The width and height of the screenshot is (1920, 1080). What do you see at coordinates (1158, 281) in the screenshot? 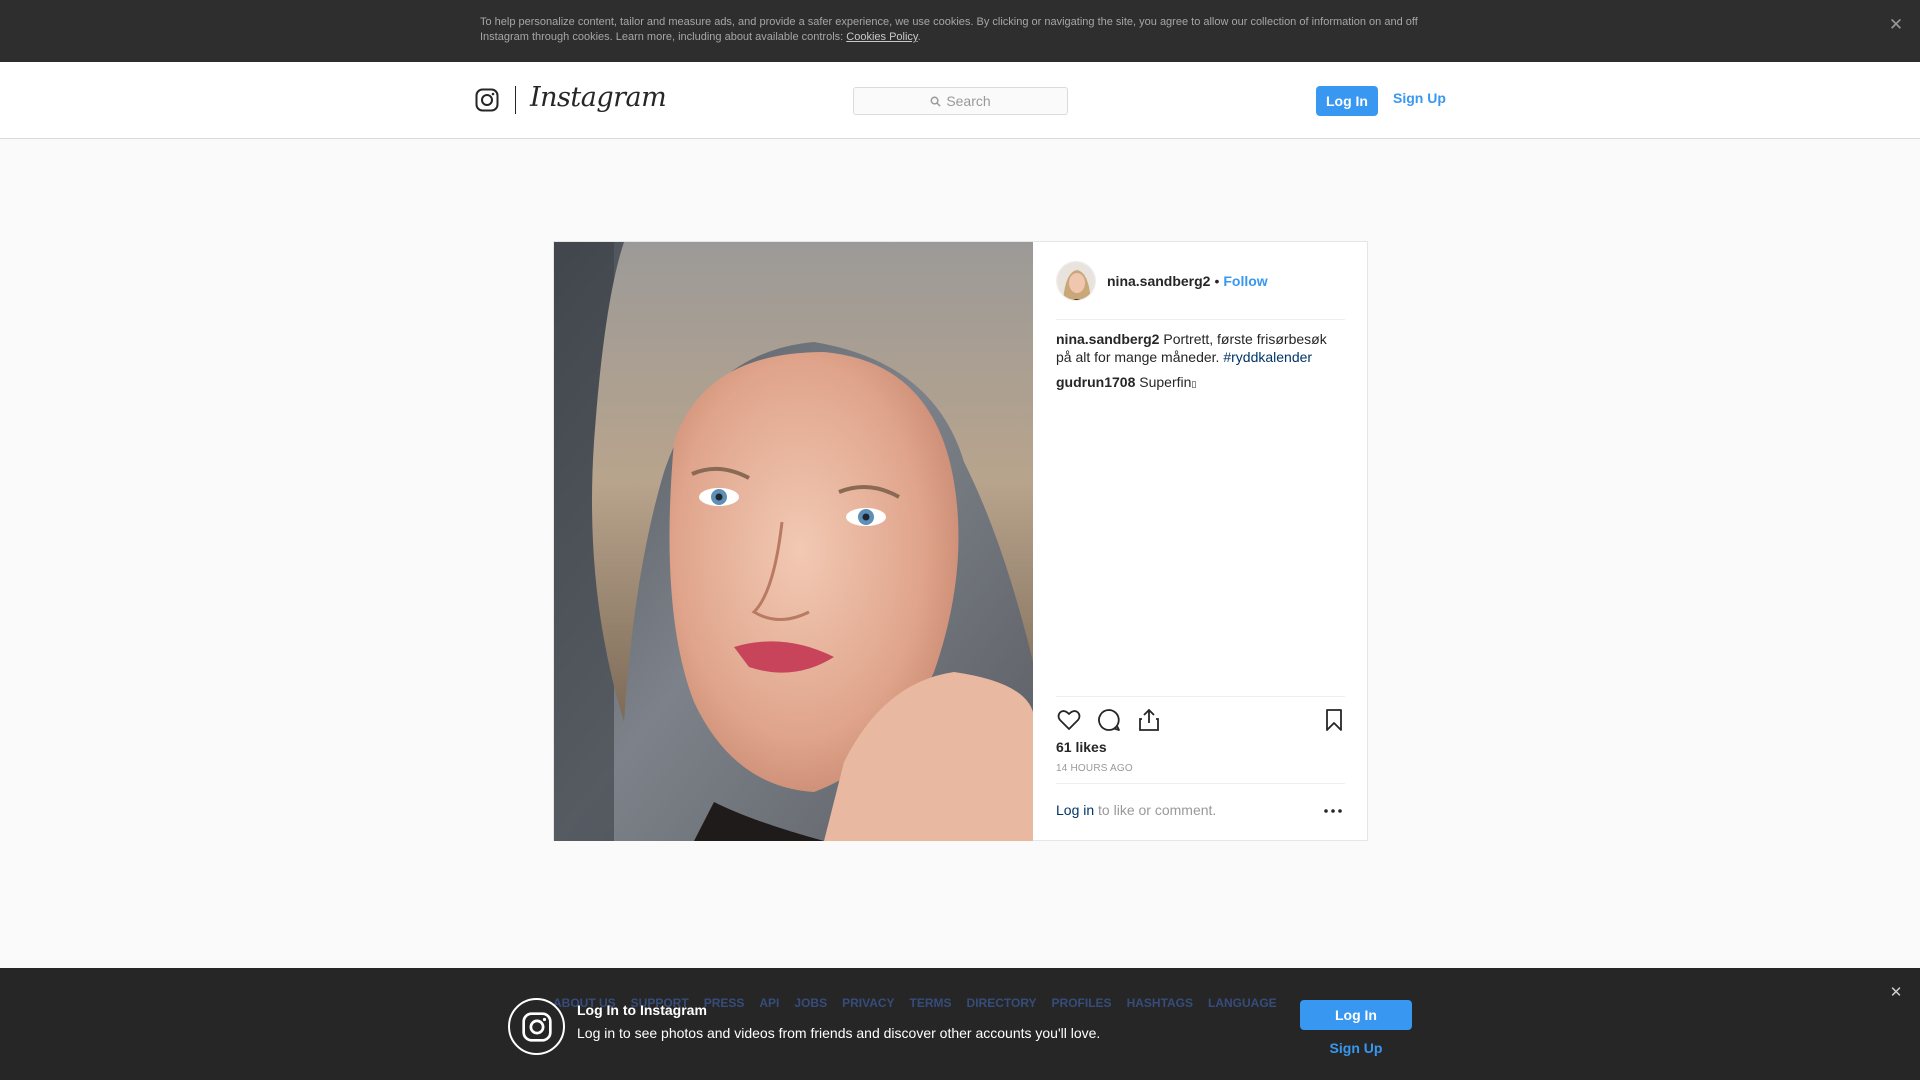
I see `post-author-link: nina.sandberg2` at bounding box center [1158, 281].